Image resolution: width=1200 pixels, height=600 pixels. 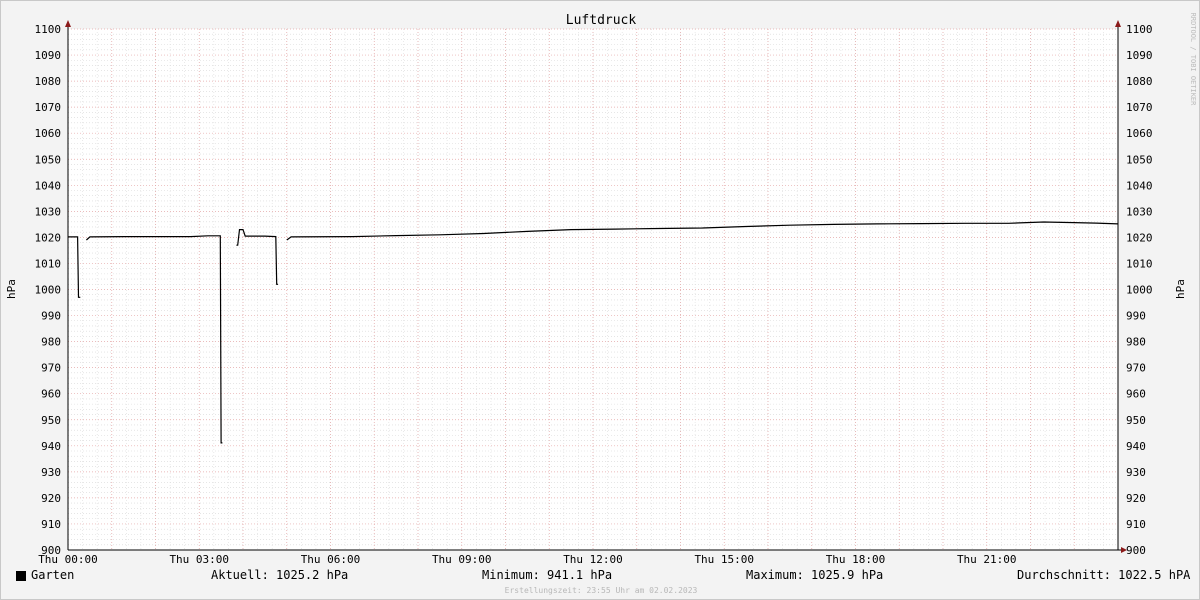 What do you see at coordinates (51, 524) in the screenshot?
I see `y-tick-label-left: 910` at bounding box center [51, 524].